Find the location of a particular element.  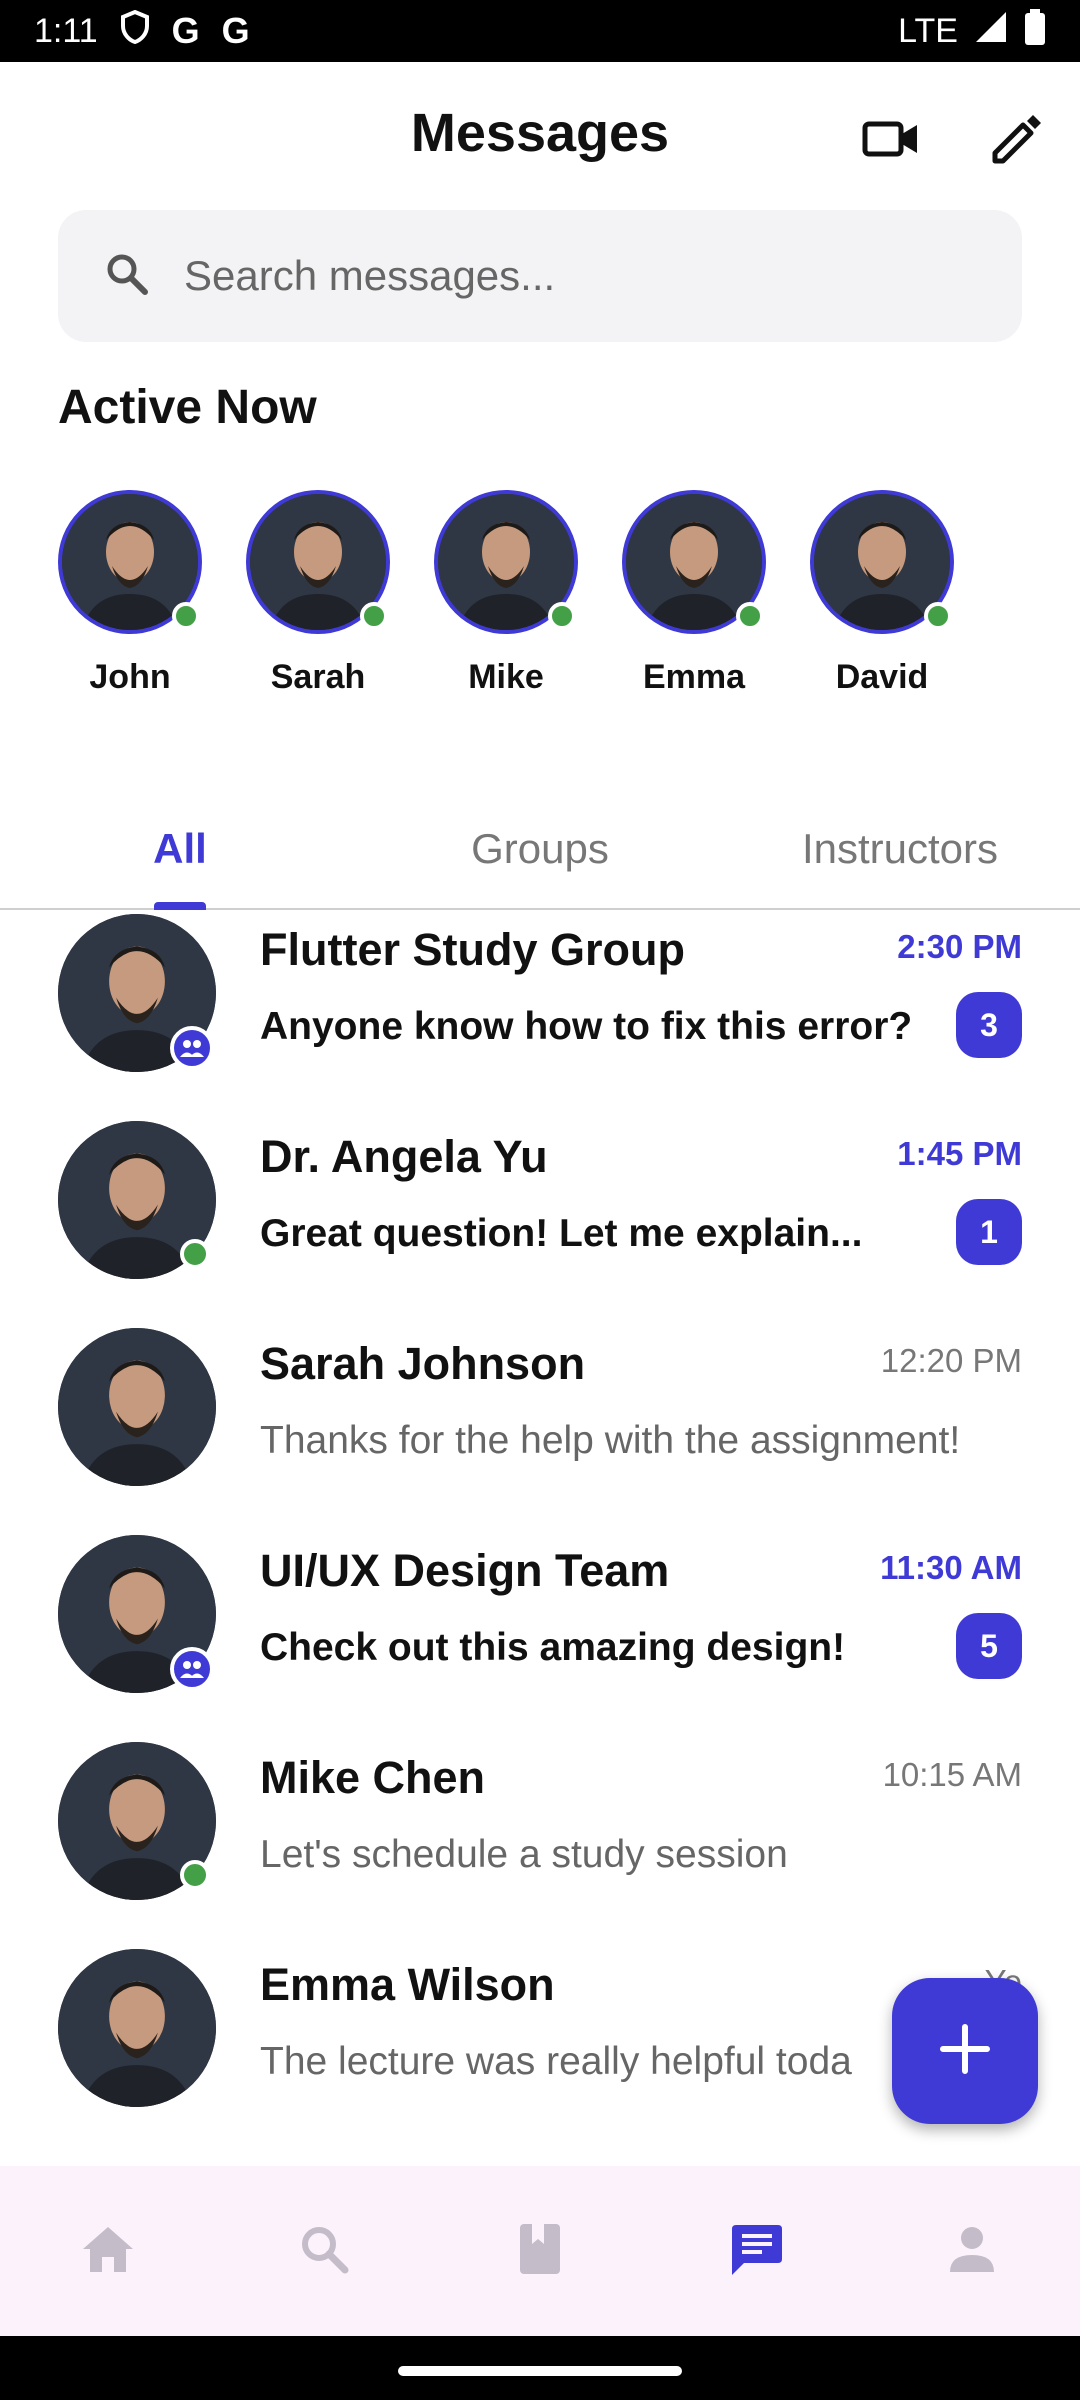

home-icon is located at coordinates (108, 2251).